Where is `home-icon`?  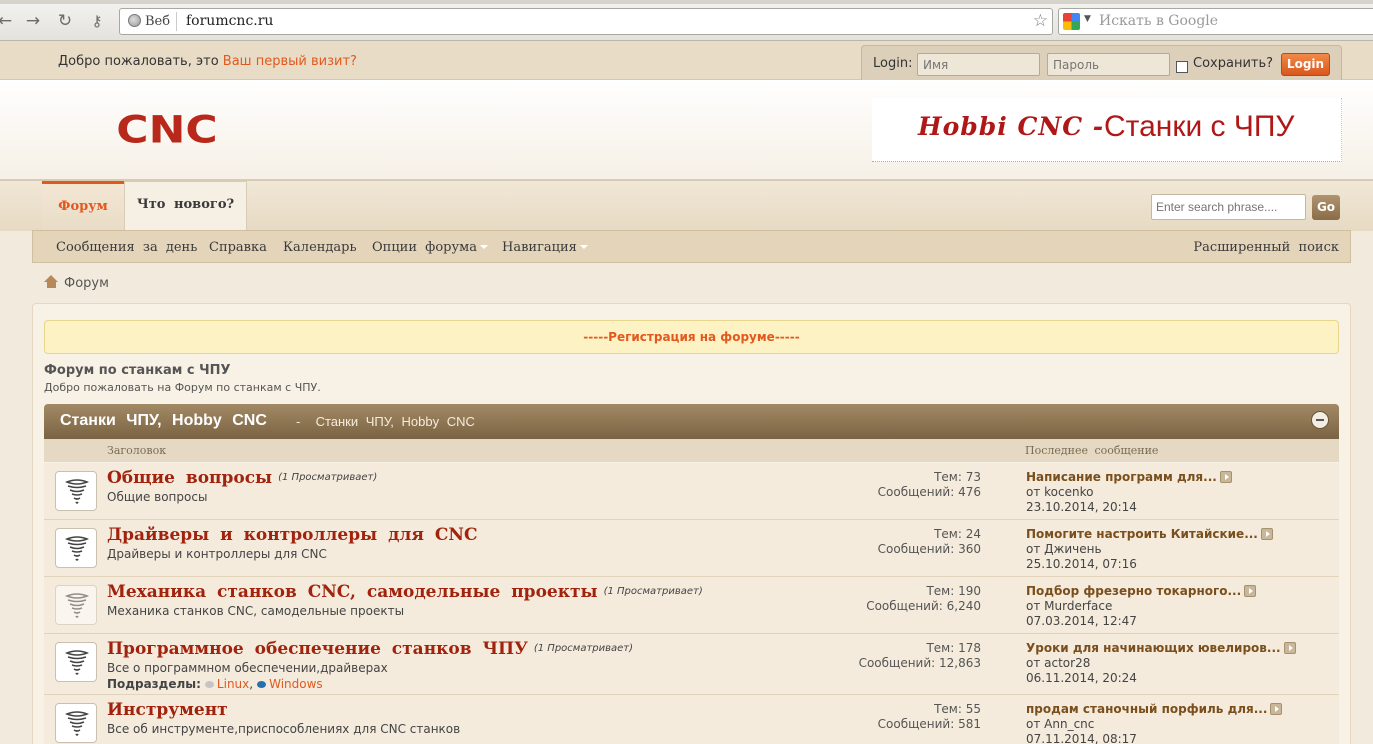
home-icon is located at coordinates (51, 281).